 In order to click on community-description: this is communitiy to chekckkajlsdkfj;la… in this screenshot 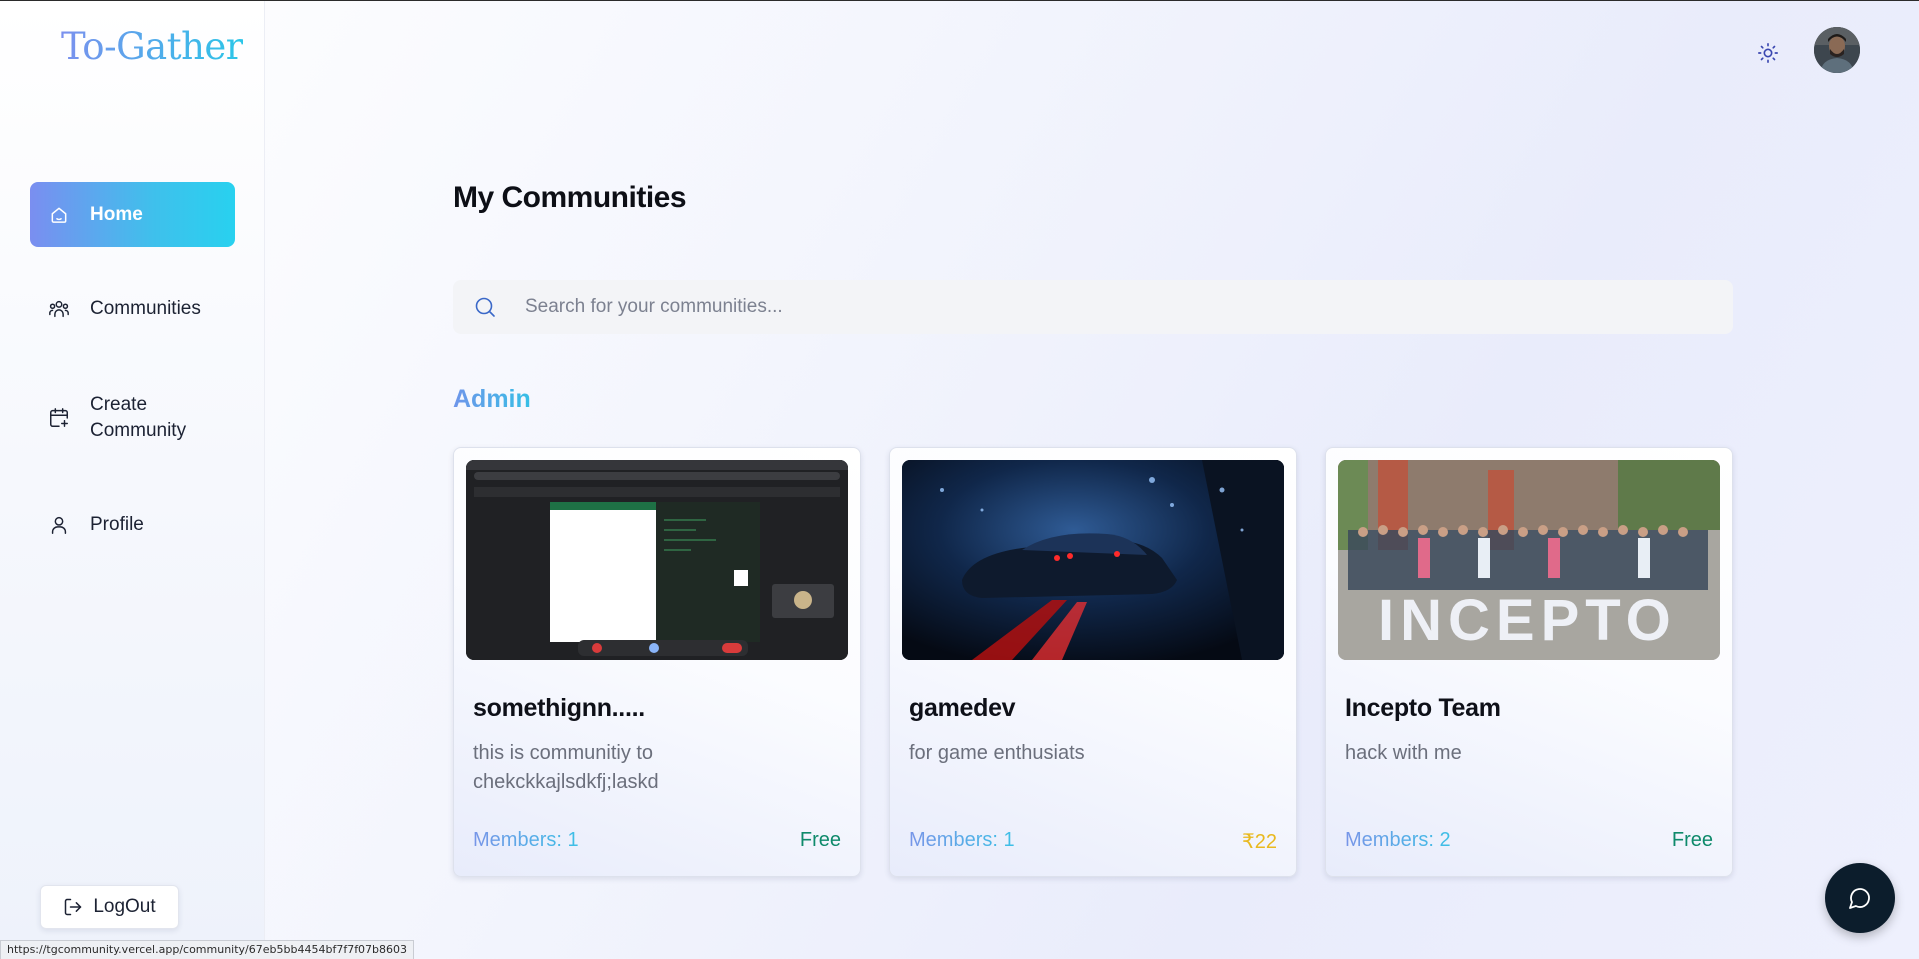, I will do `click(566, 767)`.